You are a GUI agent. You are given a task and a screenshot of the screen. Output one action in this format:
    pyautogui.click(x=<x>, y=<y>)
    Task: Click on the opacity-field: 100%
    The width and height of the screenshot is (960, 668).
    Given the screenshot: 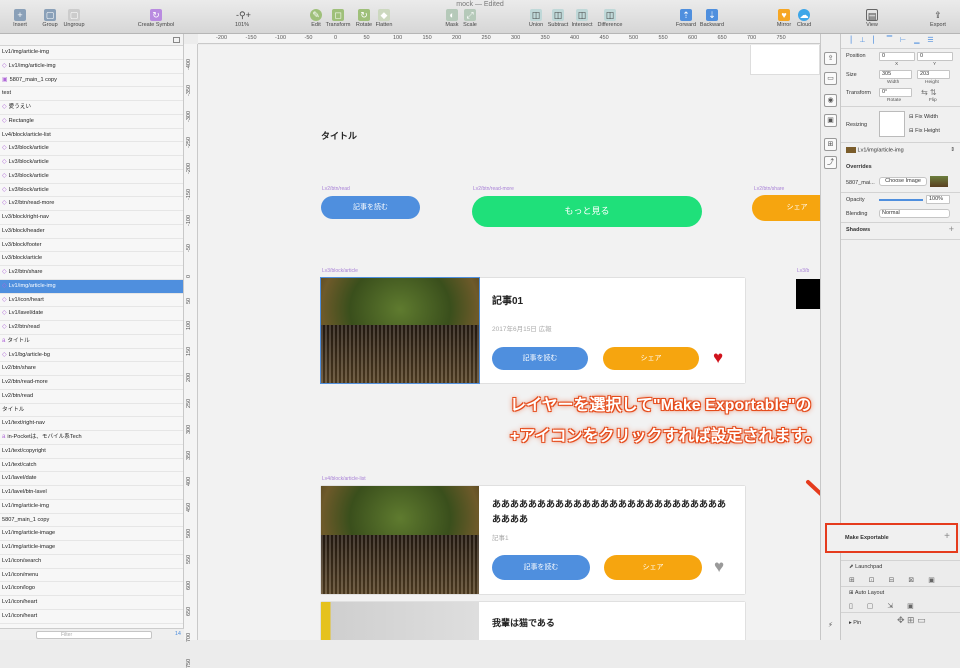 What is the action you would take?
    pyautogui.click(x=938, y=199)
    